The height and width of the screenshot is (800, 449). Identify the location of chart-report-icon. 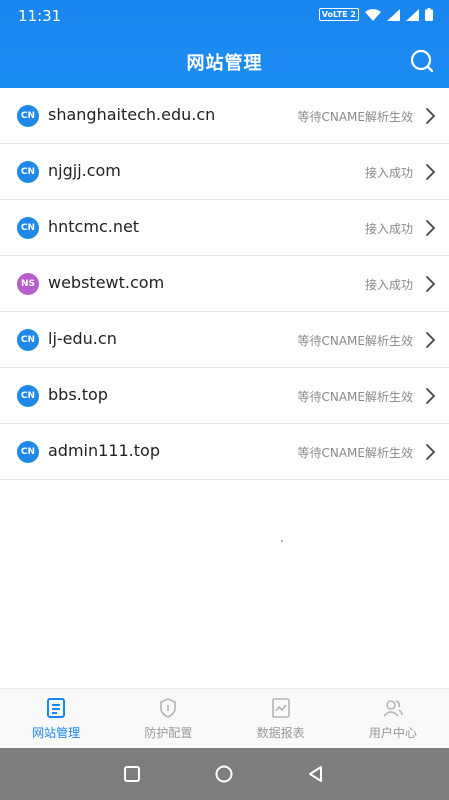
(281, 708).